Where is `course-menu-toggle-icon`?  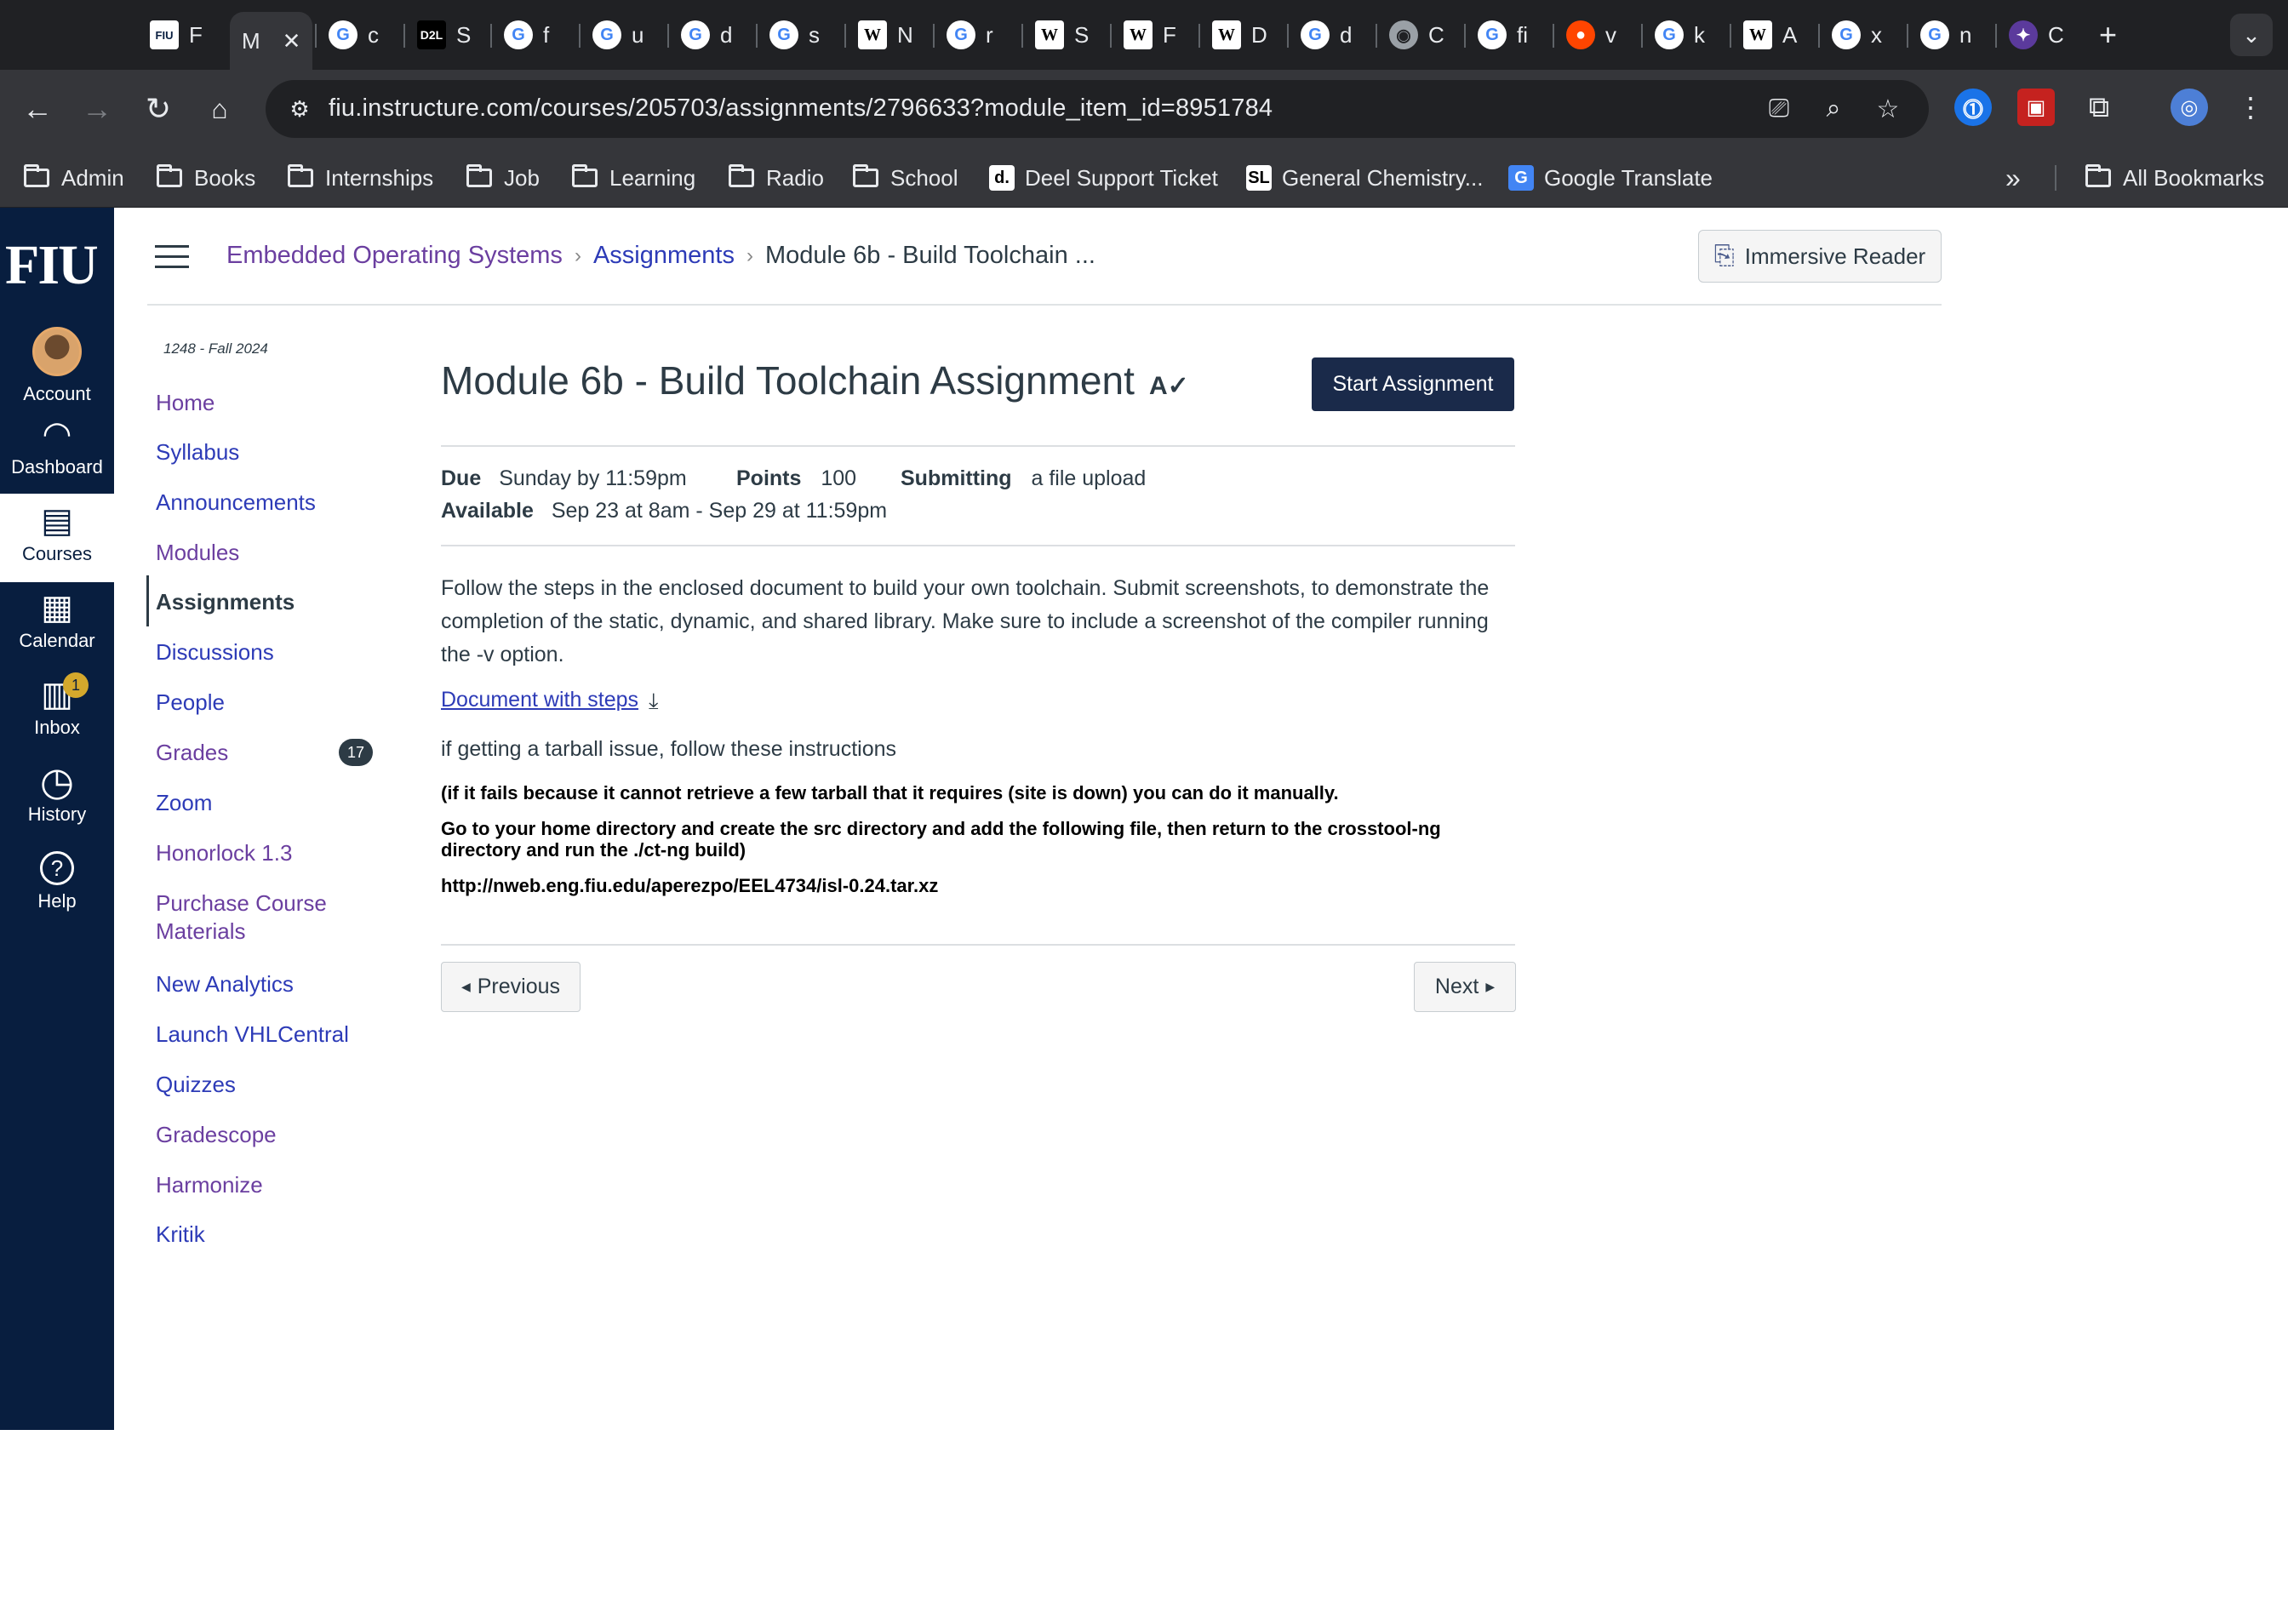 course-menu-toggle-icon is located at coordinates (172, 258).